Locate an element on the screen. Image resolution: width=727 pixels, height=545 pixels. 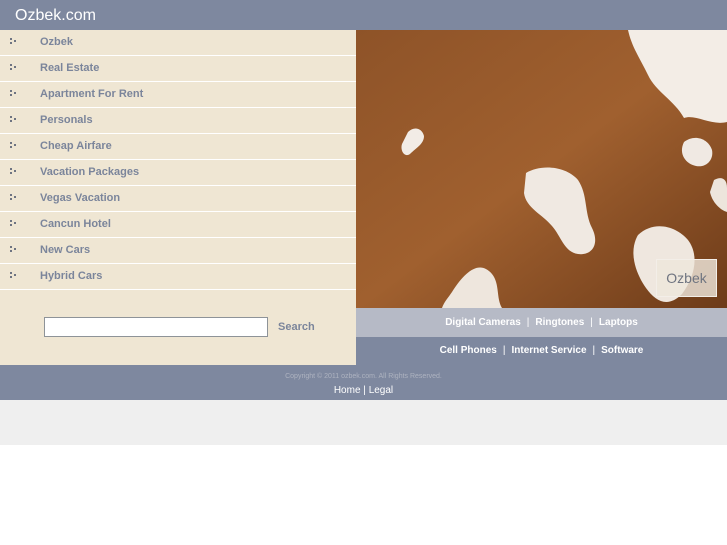
sidebar-item-real-estate: Real Estate is located at coordinates (178, 69).